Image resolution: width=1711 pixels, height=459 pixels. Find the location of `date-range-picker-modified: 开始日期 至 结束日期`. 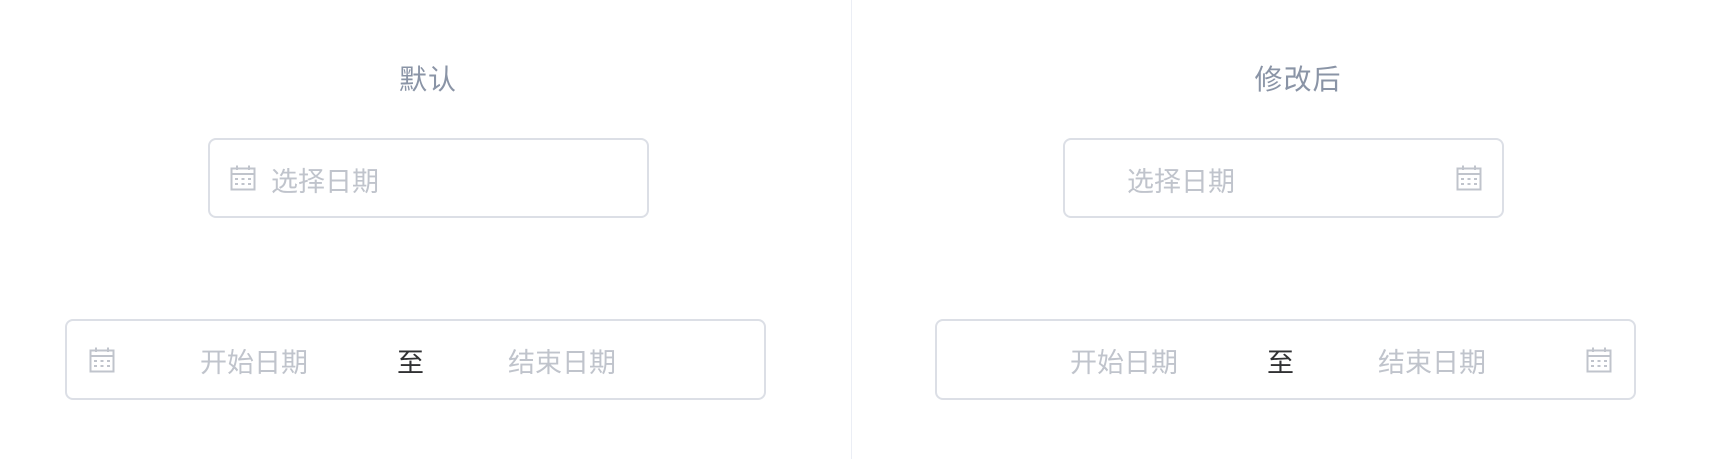

date-range-picker-modified: 开始日期 至 结束日期 is located at coordinates (1285, 359).